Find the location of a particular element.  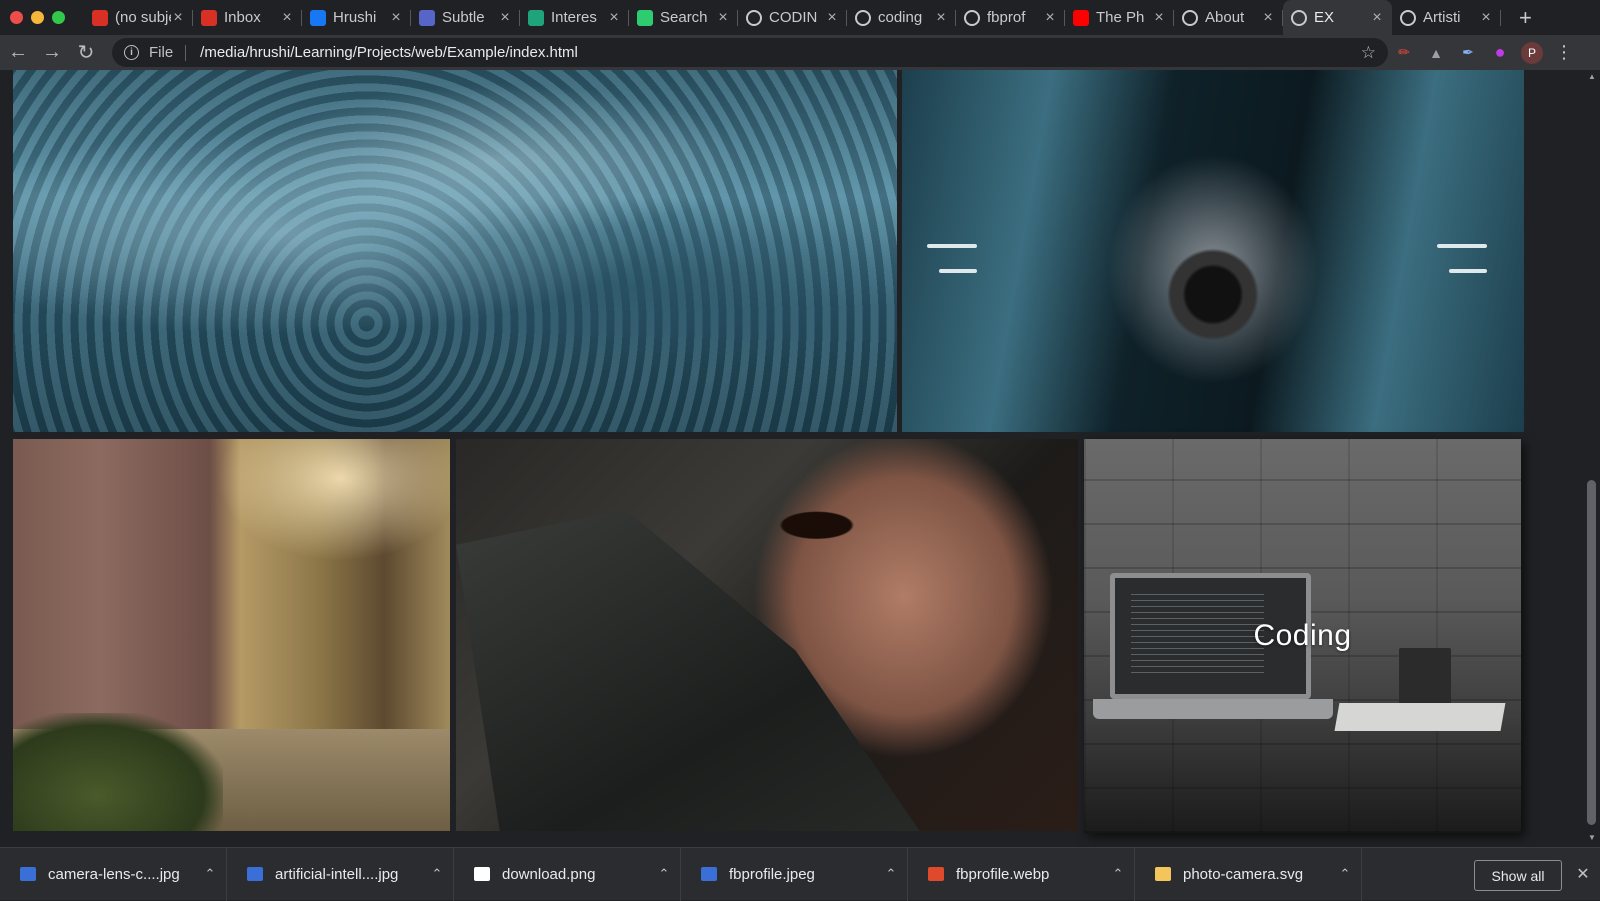

back-button: ← is located at coordinates (18, 53).